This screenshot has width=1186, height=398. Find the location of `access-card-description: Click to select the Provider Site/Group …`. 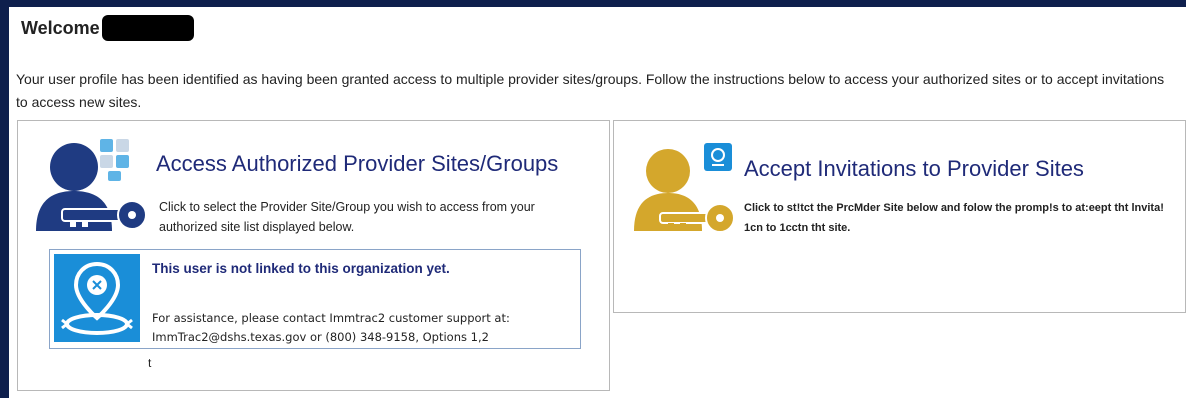

access-card-description: Click to select the Provider Site/Group … is located at coordinates (379, 217).